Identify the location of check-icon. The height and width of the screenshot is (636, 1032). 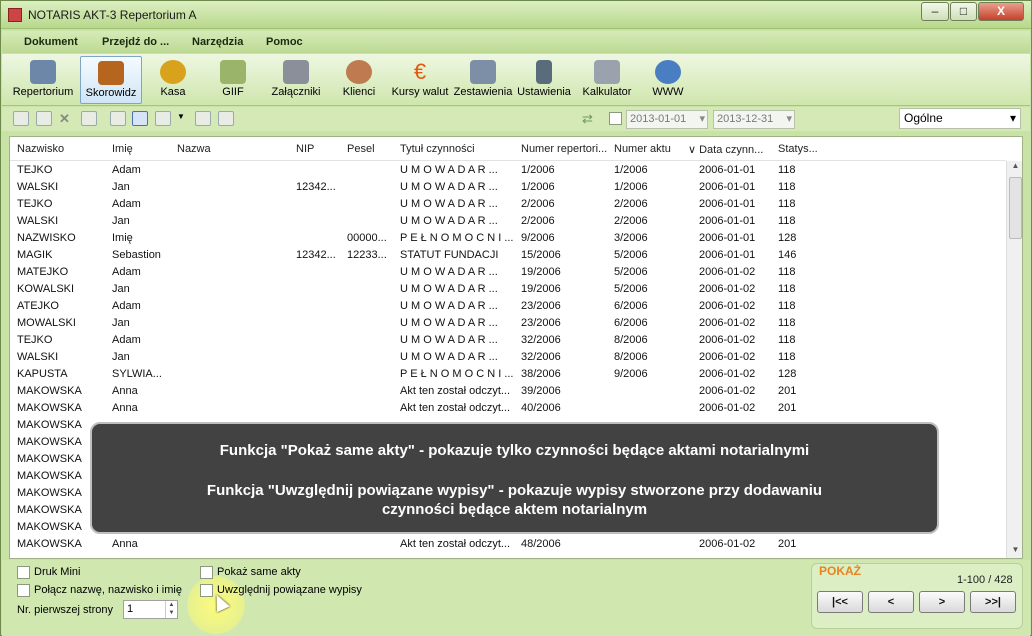
(203, 118).